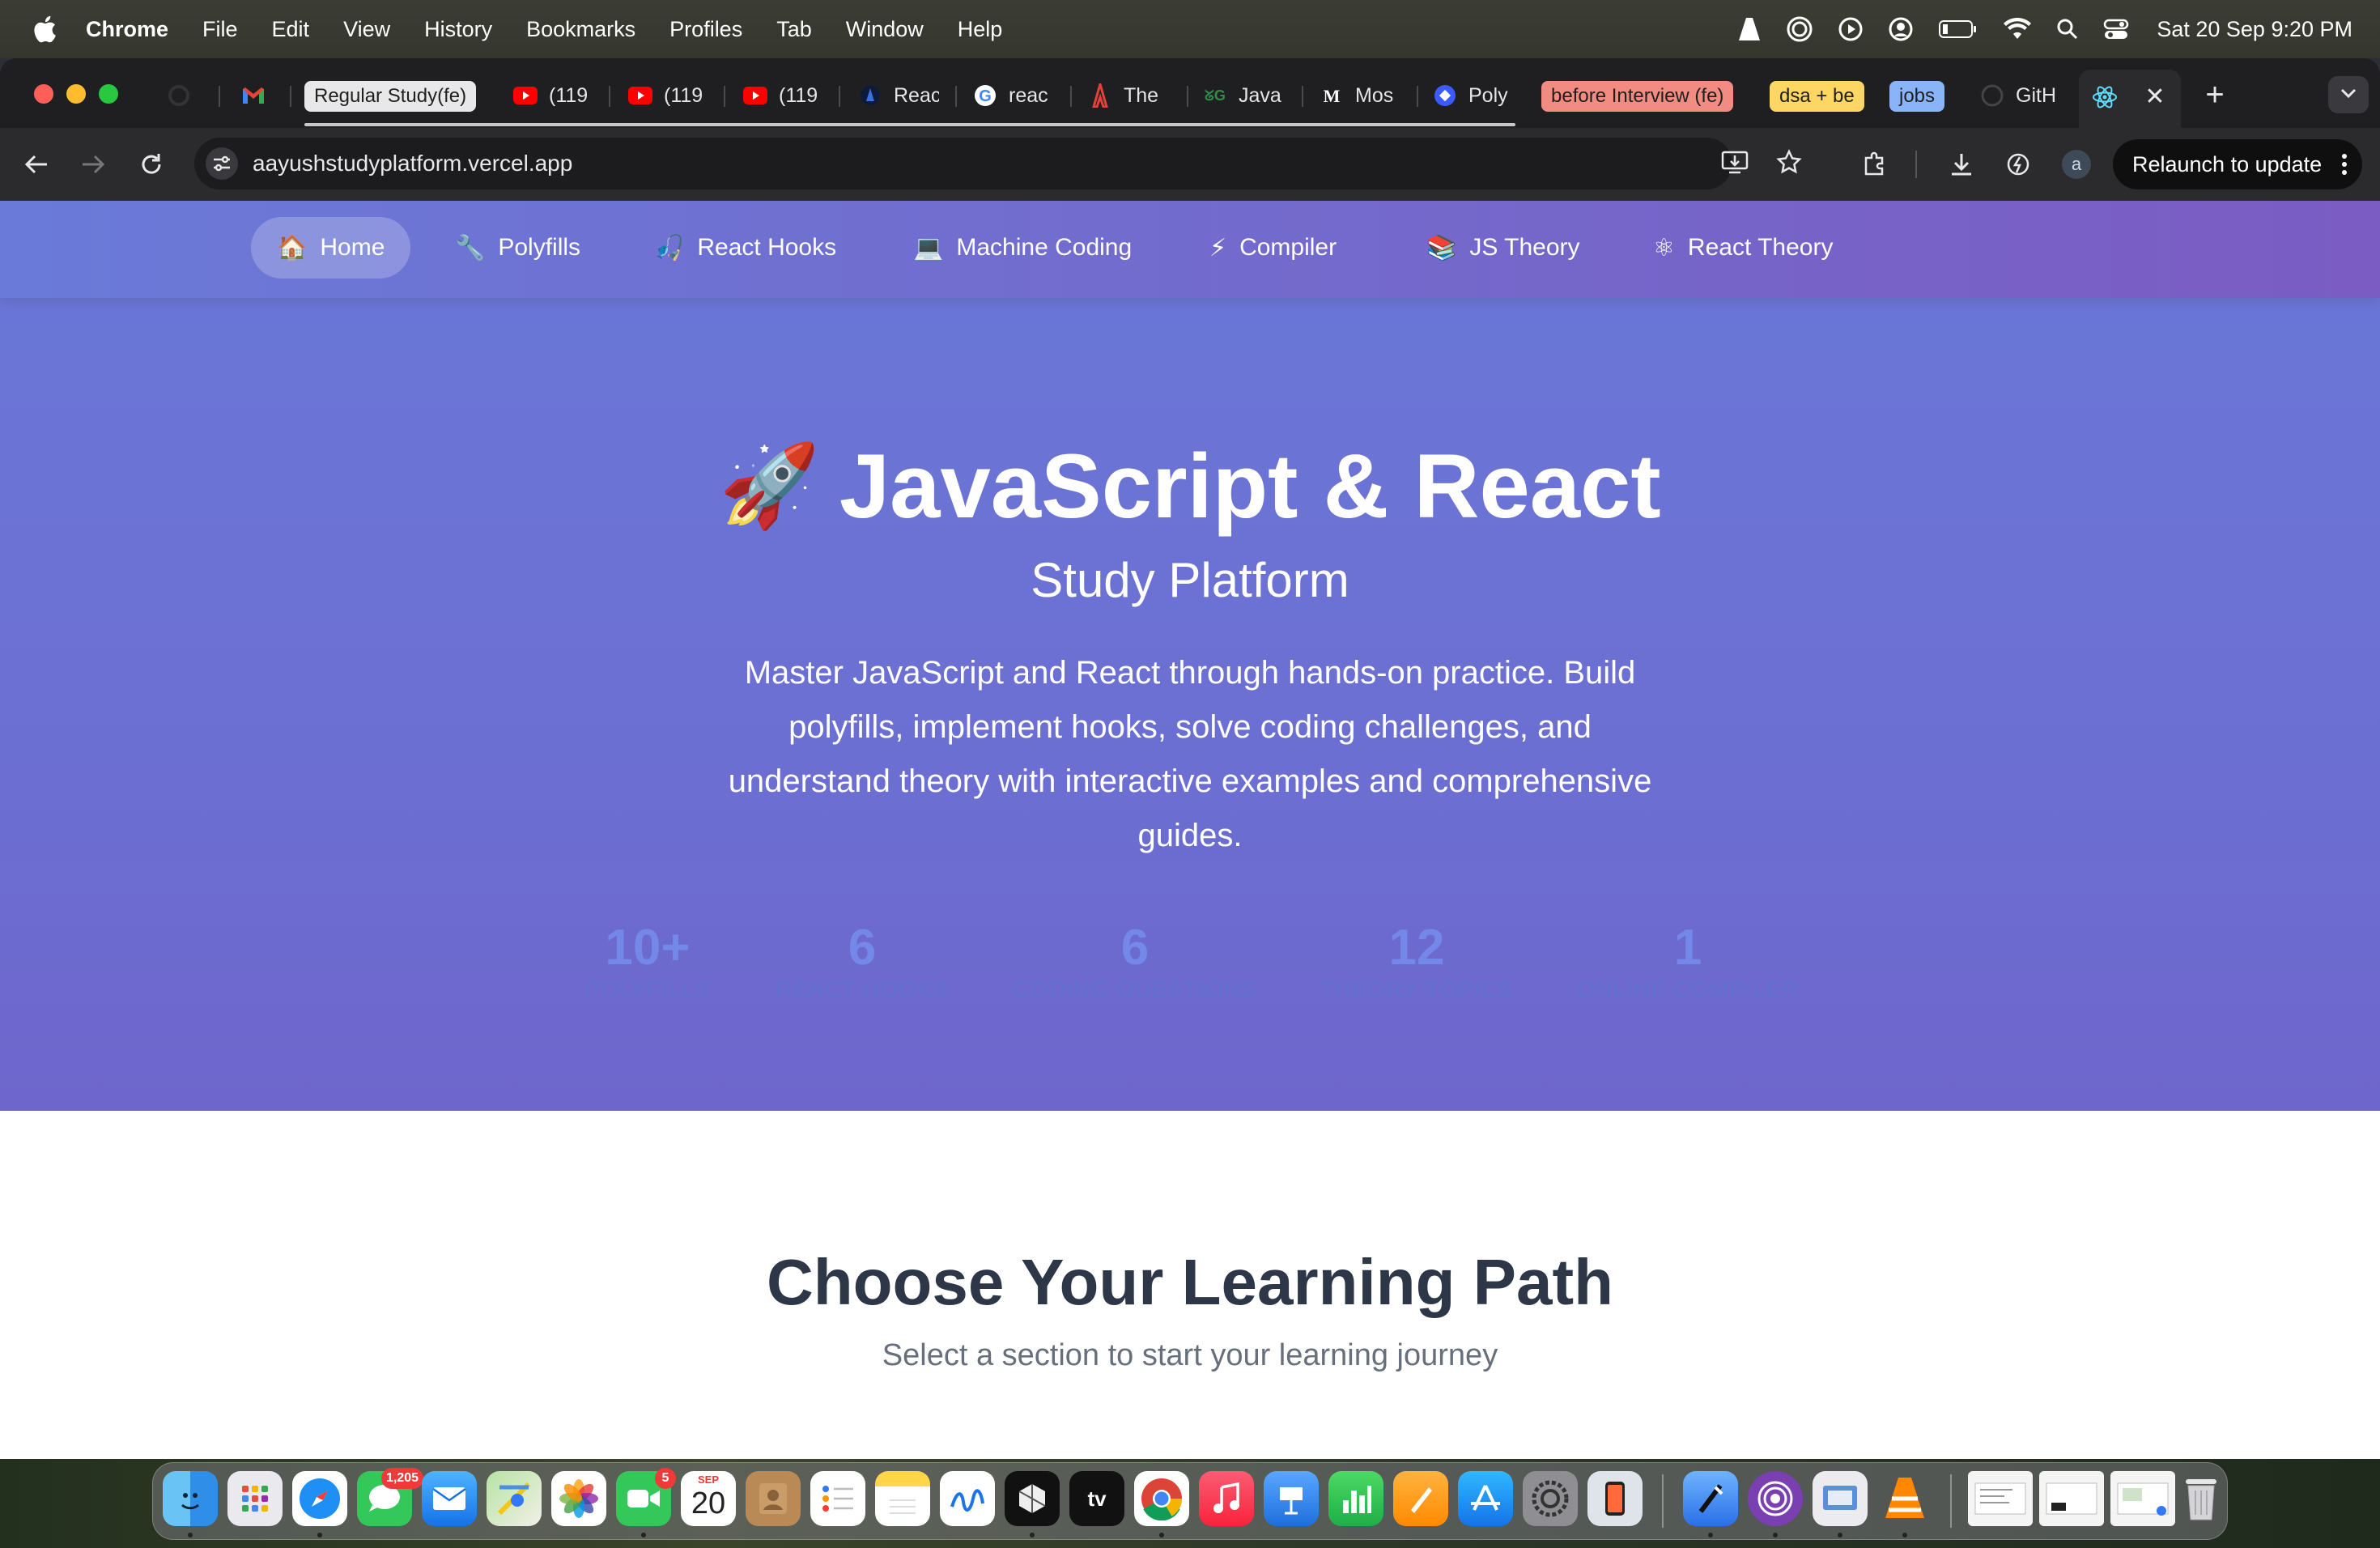 This screenshot has height=1548, width=2380. What do you see at coordinates (2155, 97) in the screenshot?
I see `close-tab-icon: ✕` at bounding box center [2155, 97].